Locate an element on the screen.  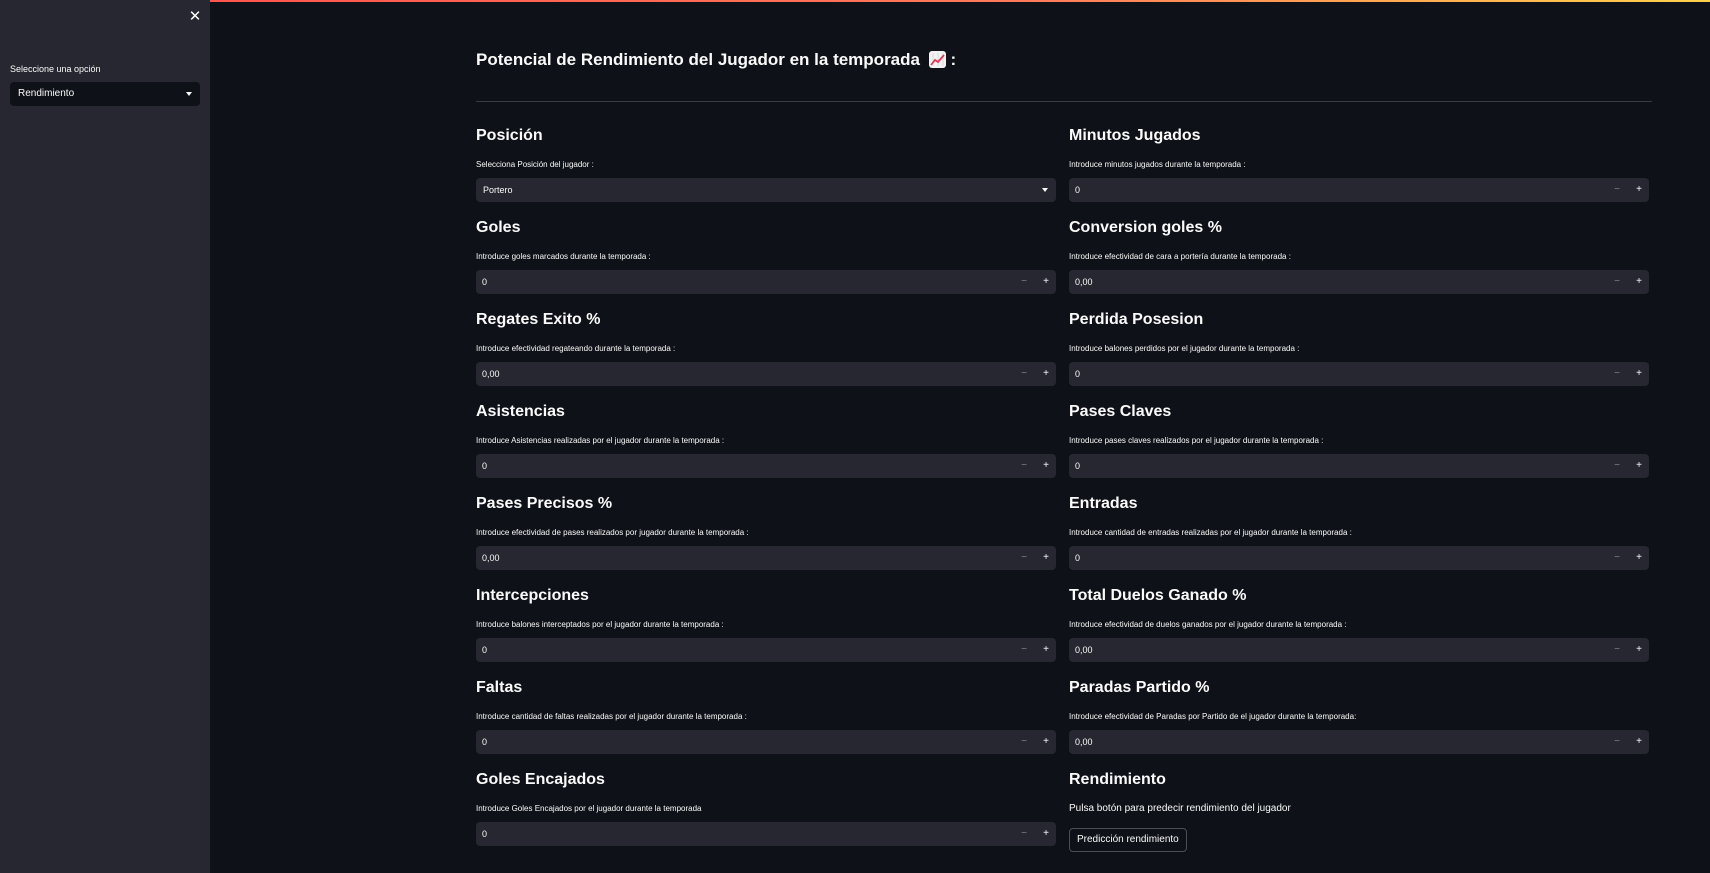
paradas-number-input: 0,00 − + is located at coordinates (1359, 742).